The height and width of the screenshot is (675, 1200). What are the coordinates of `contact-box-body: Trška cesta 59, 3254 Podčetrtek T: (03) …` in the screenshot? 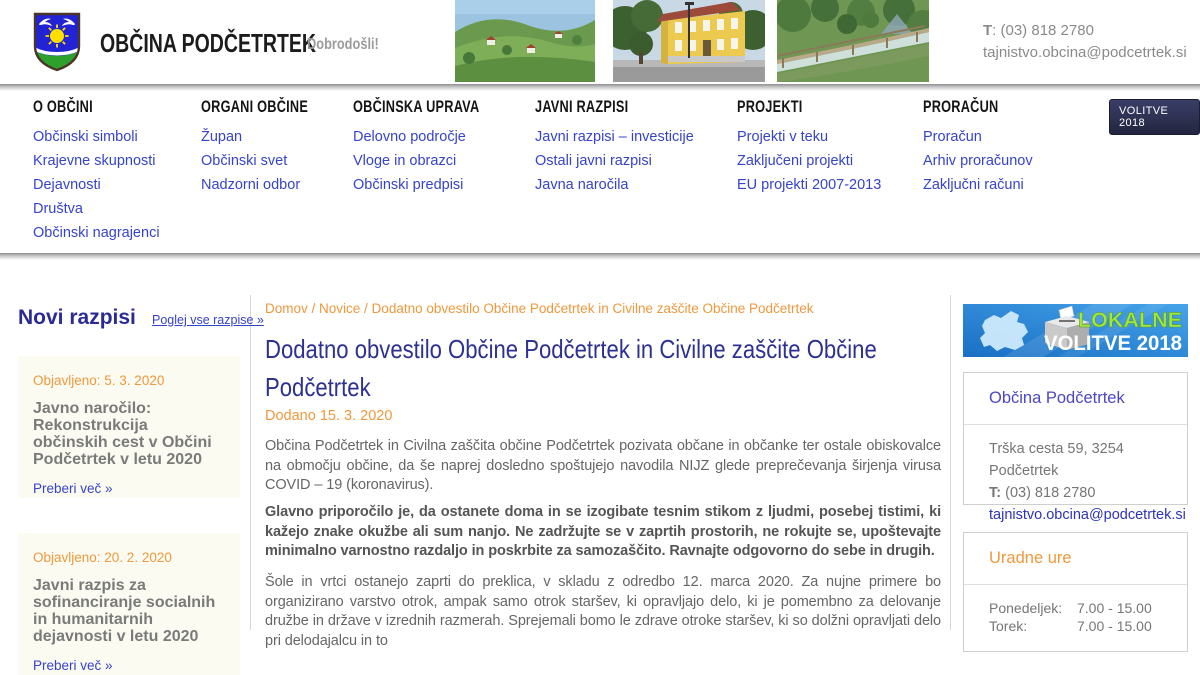 It's located at (1075, 483).